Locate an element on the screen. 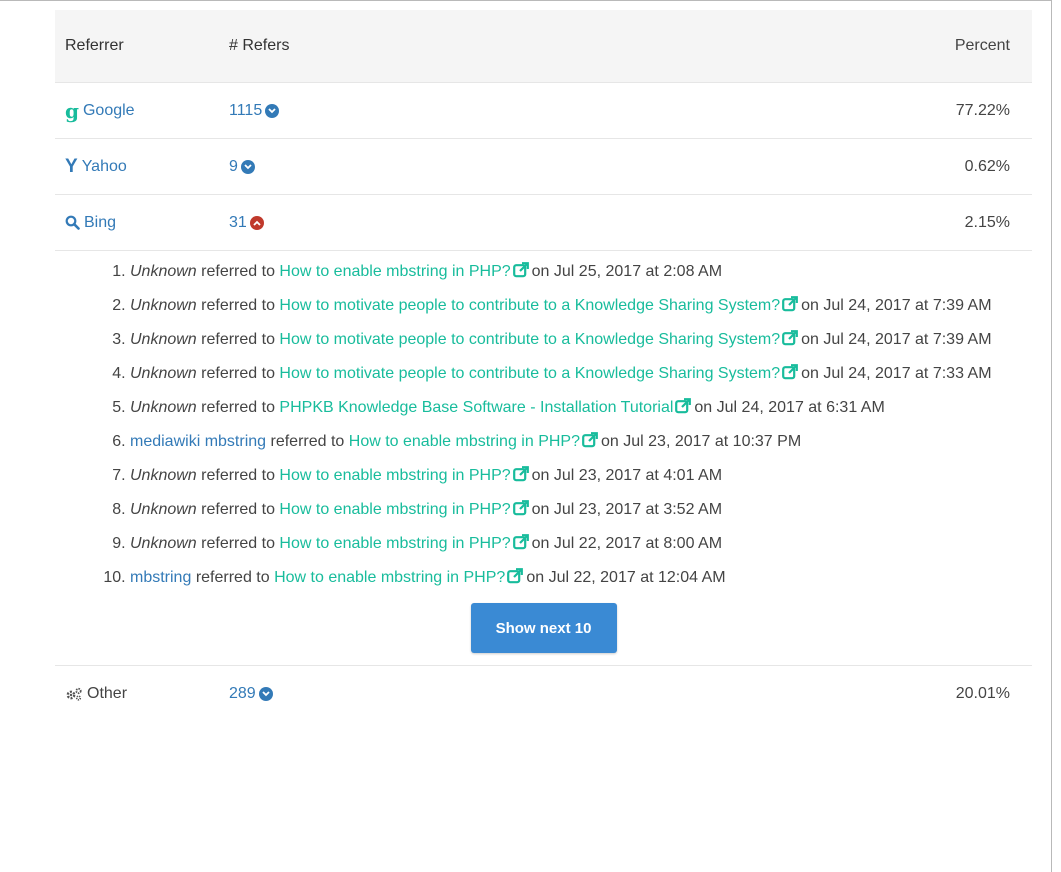 The width and height of the screenshot is (1061, 872). referrer-name: Yahoo is located at coordinates (104, 166).